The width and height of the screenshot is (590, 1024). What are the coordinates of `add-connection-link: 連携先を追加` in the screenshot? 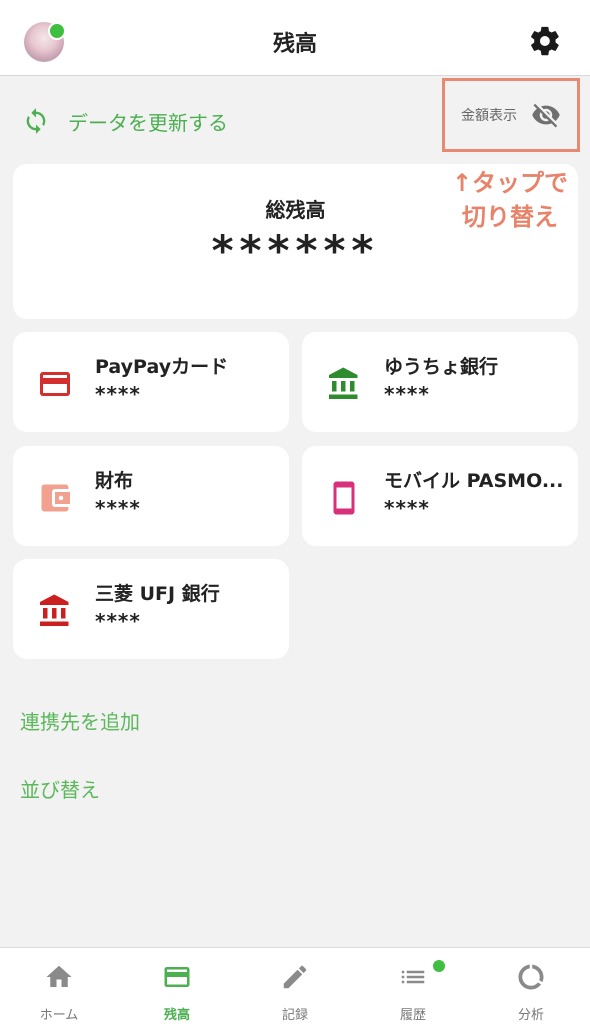 It's located at (80, 720).